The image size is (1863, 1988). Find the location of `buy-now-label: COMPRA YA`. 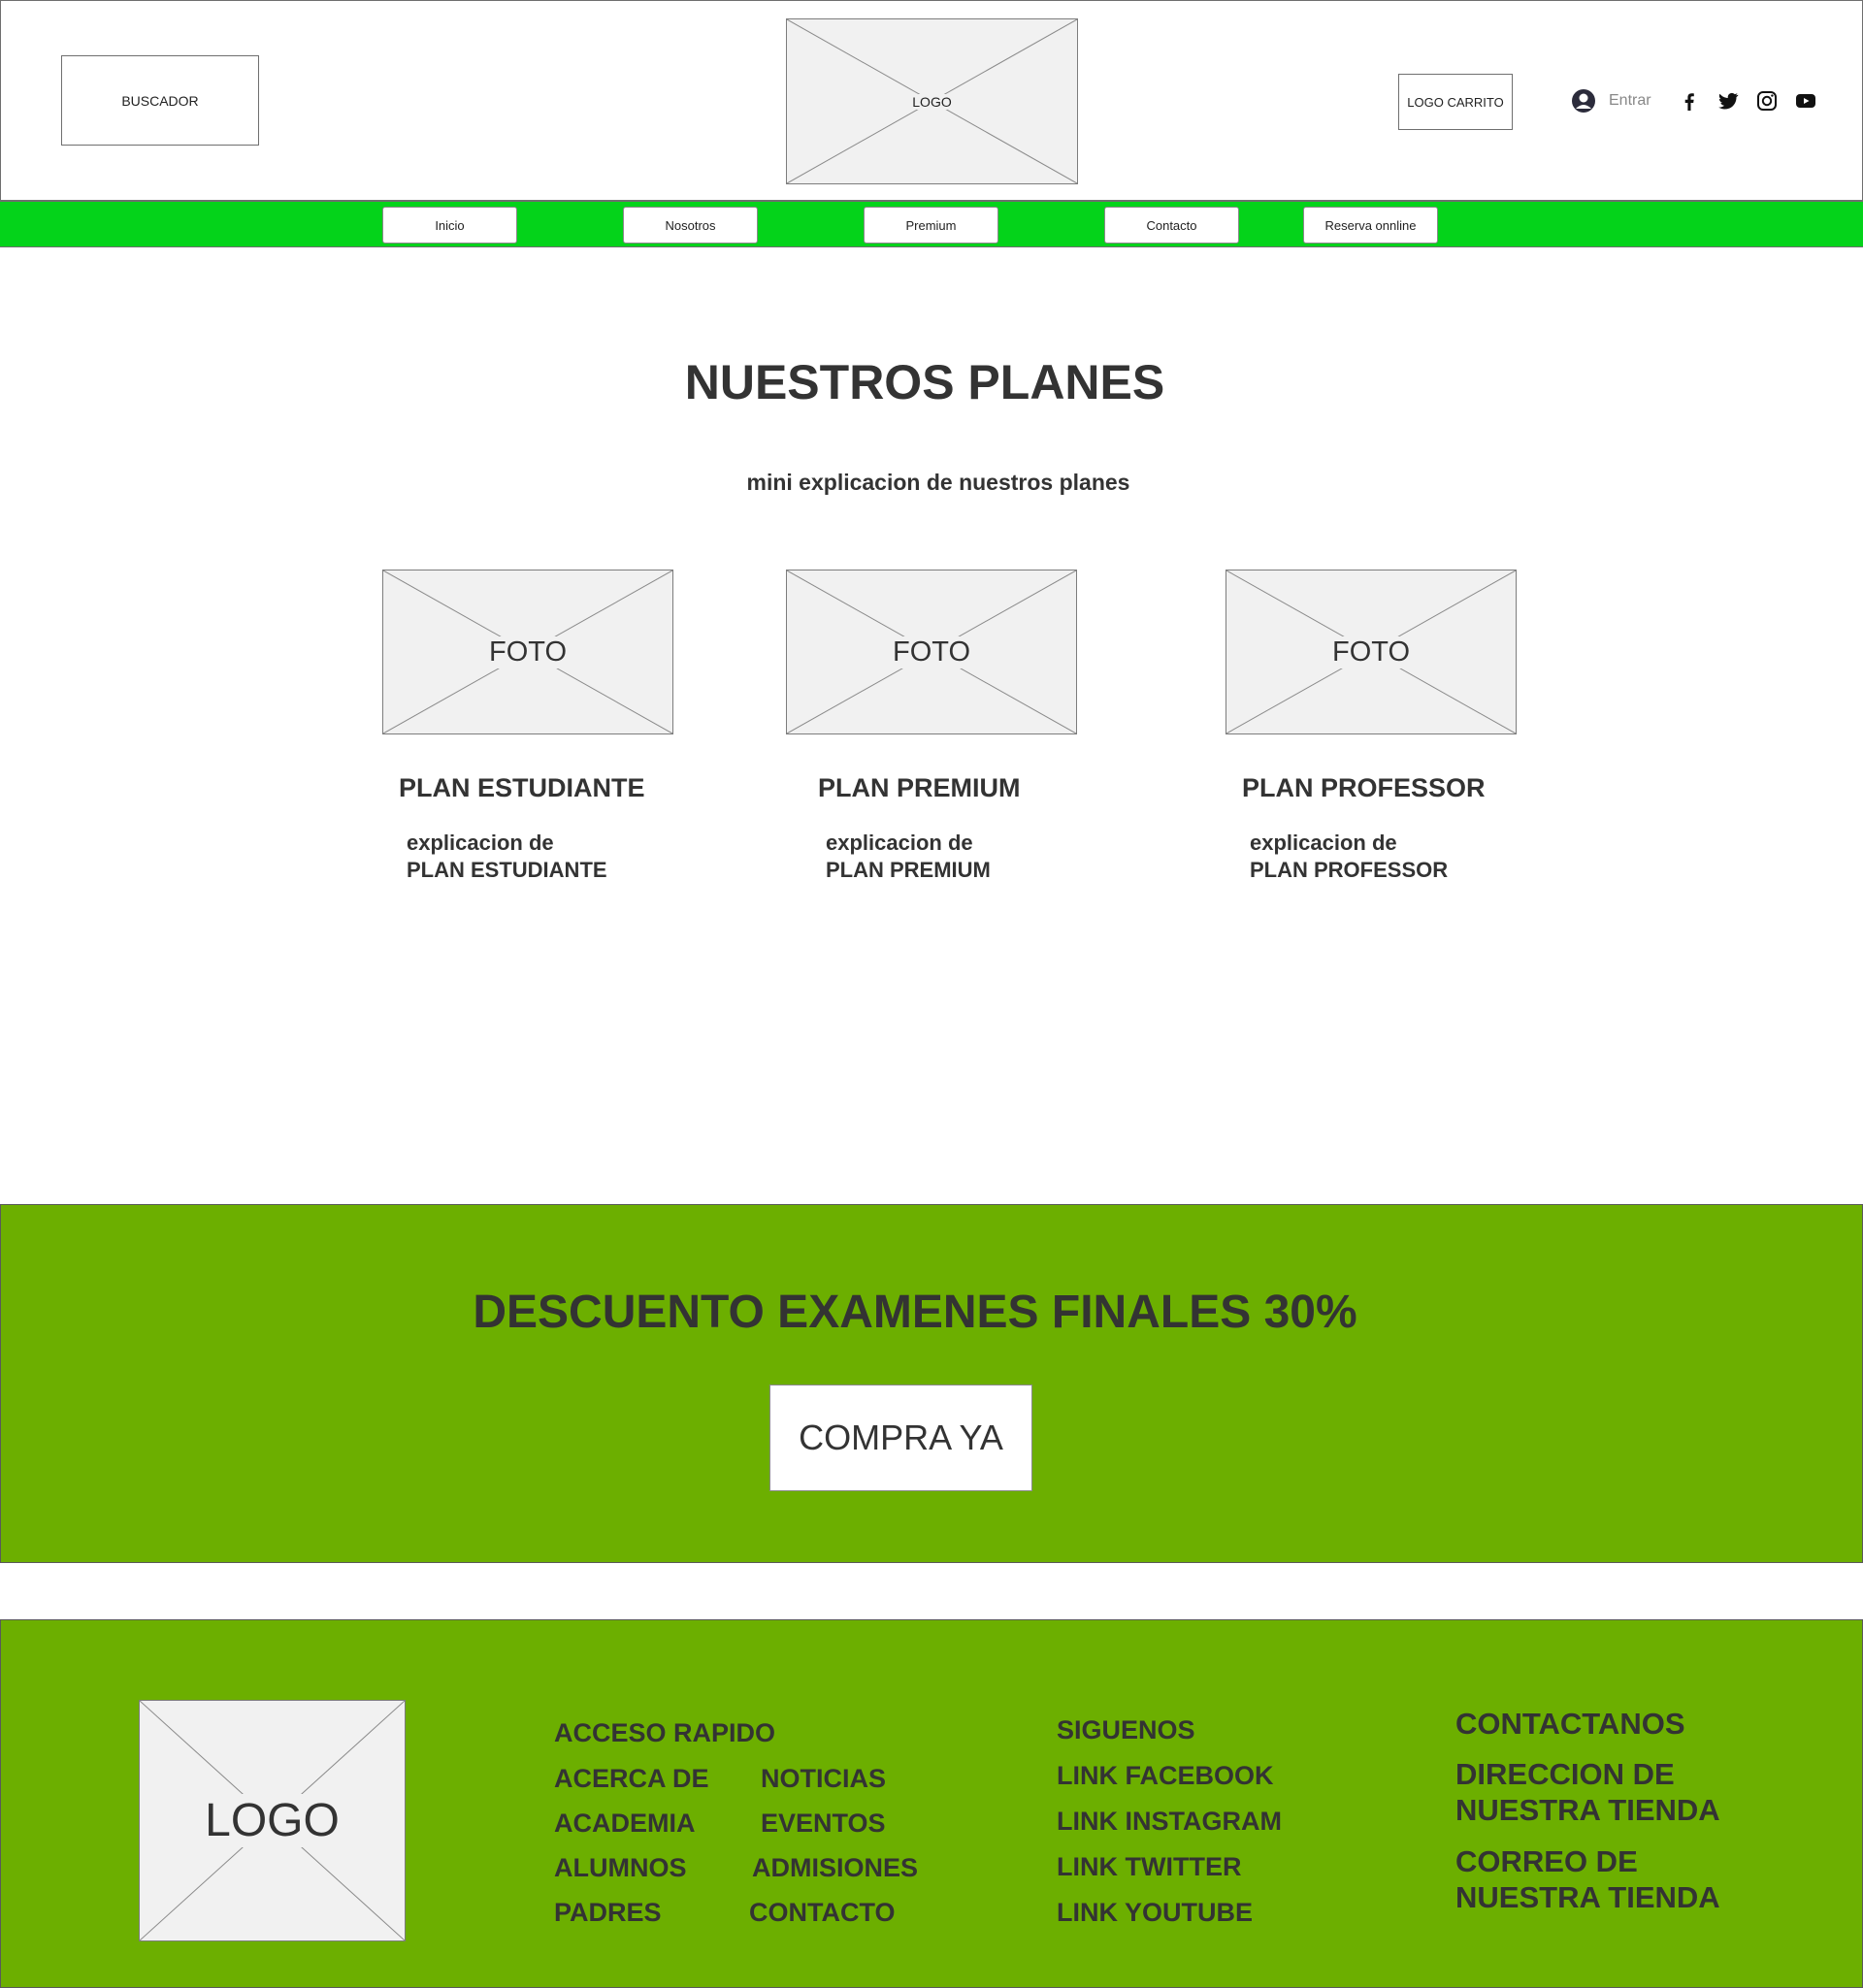

buy-now-label: COMPRA YA is located at coordinates (901, 1437).